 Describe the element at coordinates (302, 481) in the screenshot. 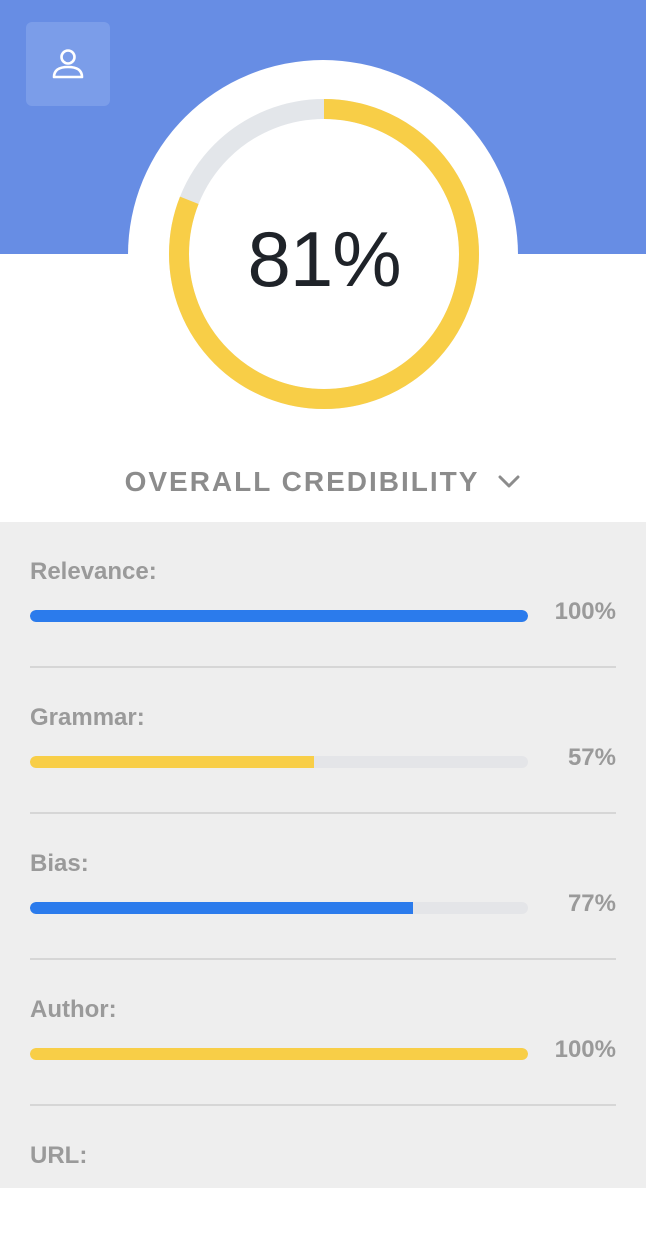

I see `overall-credibility-label: OVERALL CREDIBILITY` at that location.